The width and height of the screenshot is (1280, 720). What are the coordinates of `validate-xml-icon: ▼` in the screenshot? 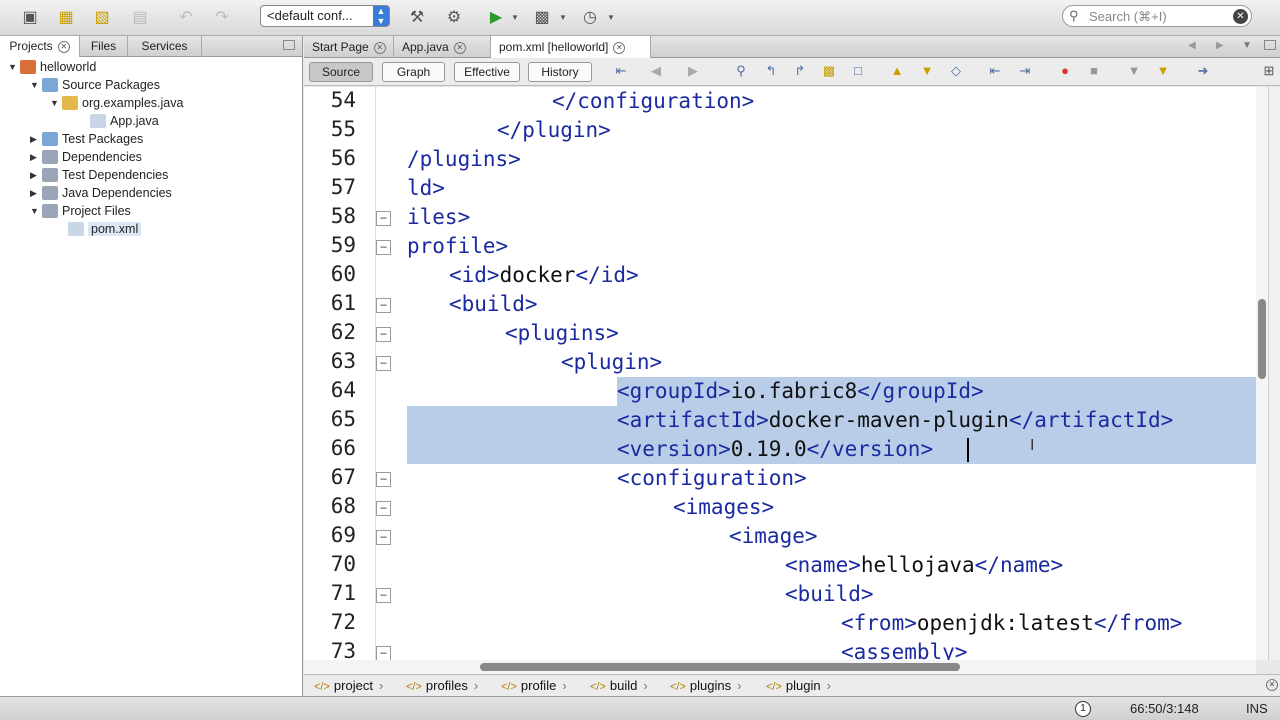 It's located at (1163, 72).